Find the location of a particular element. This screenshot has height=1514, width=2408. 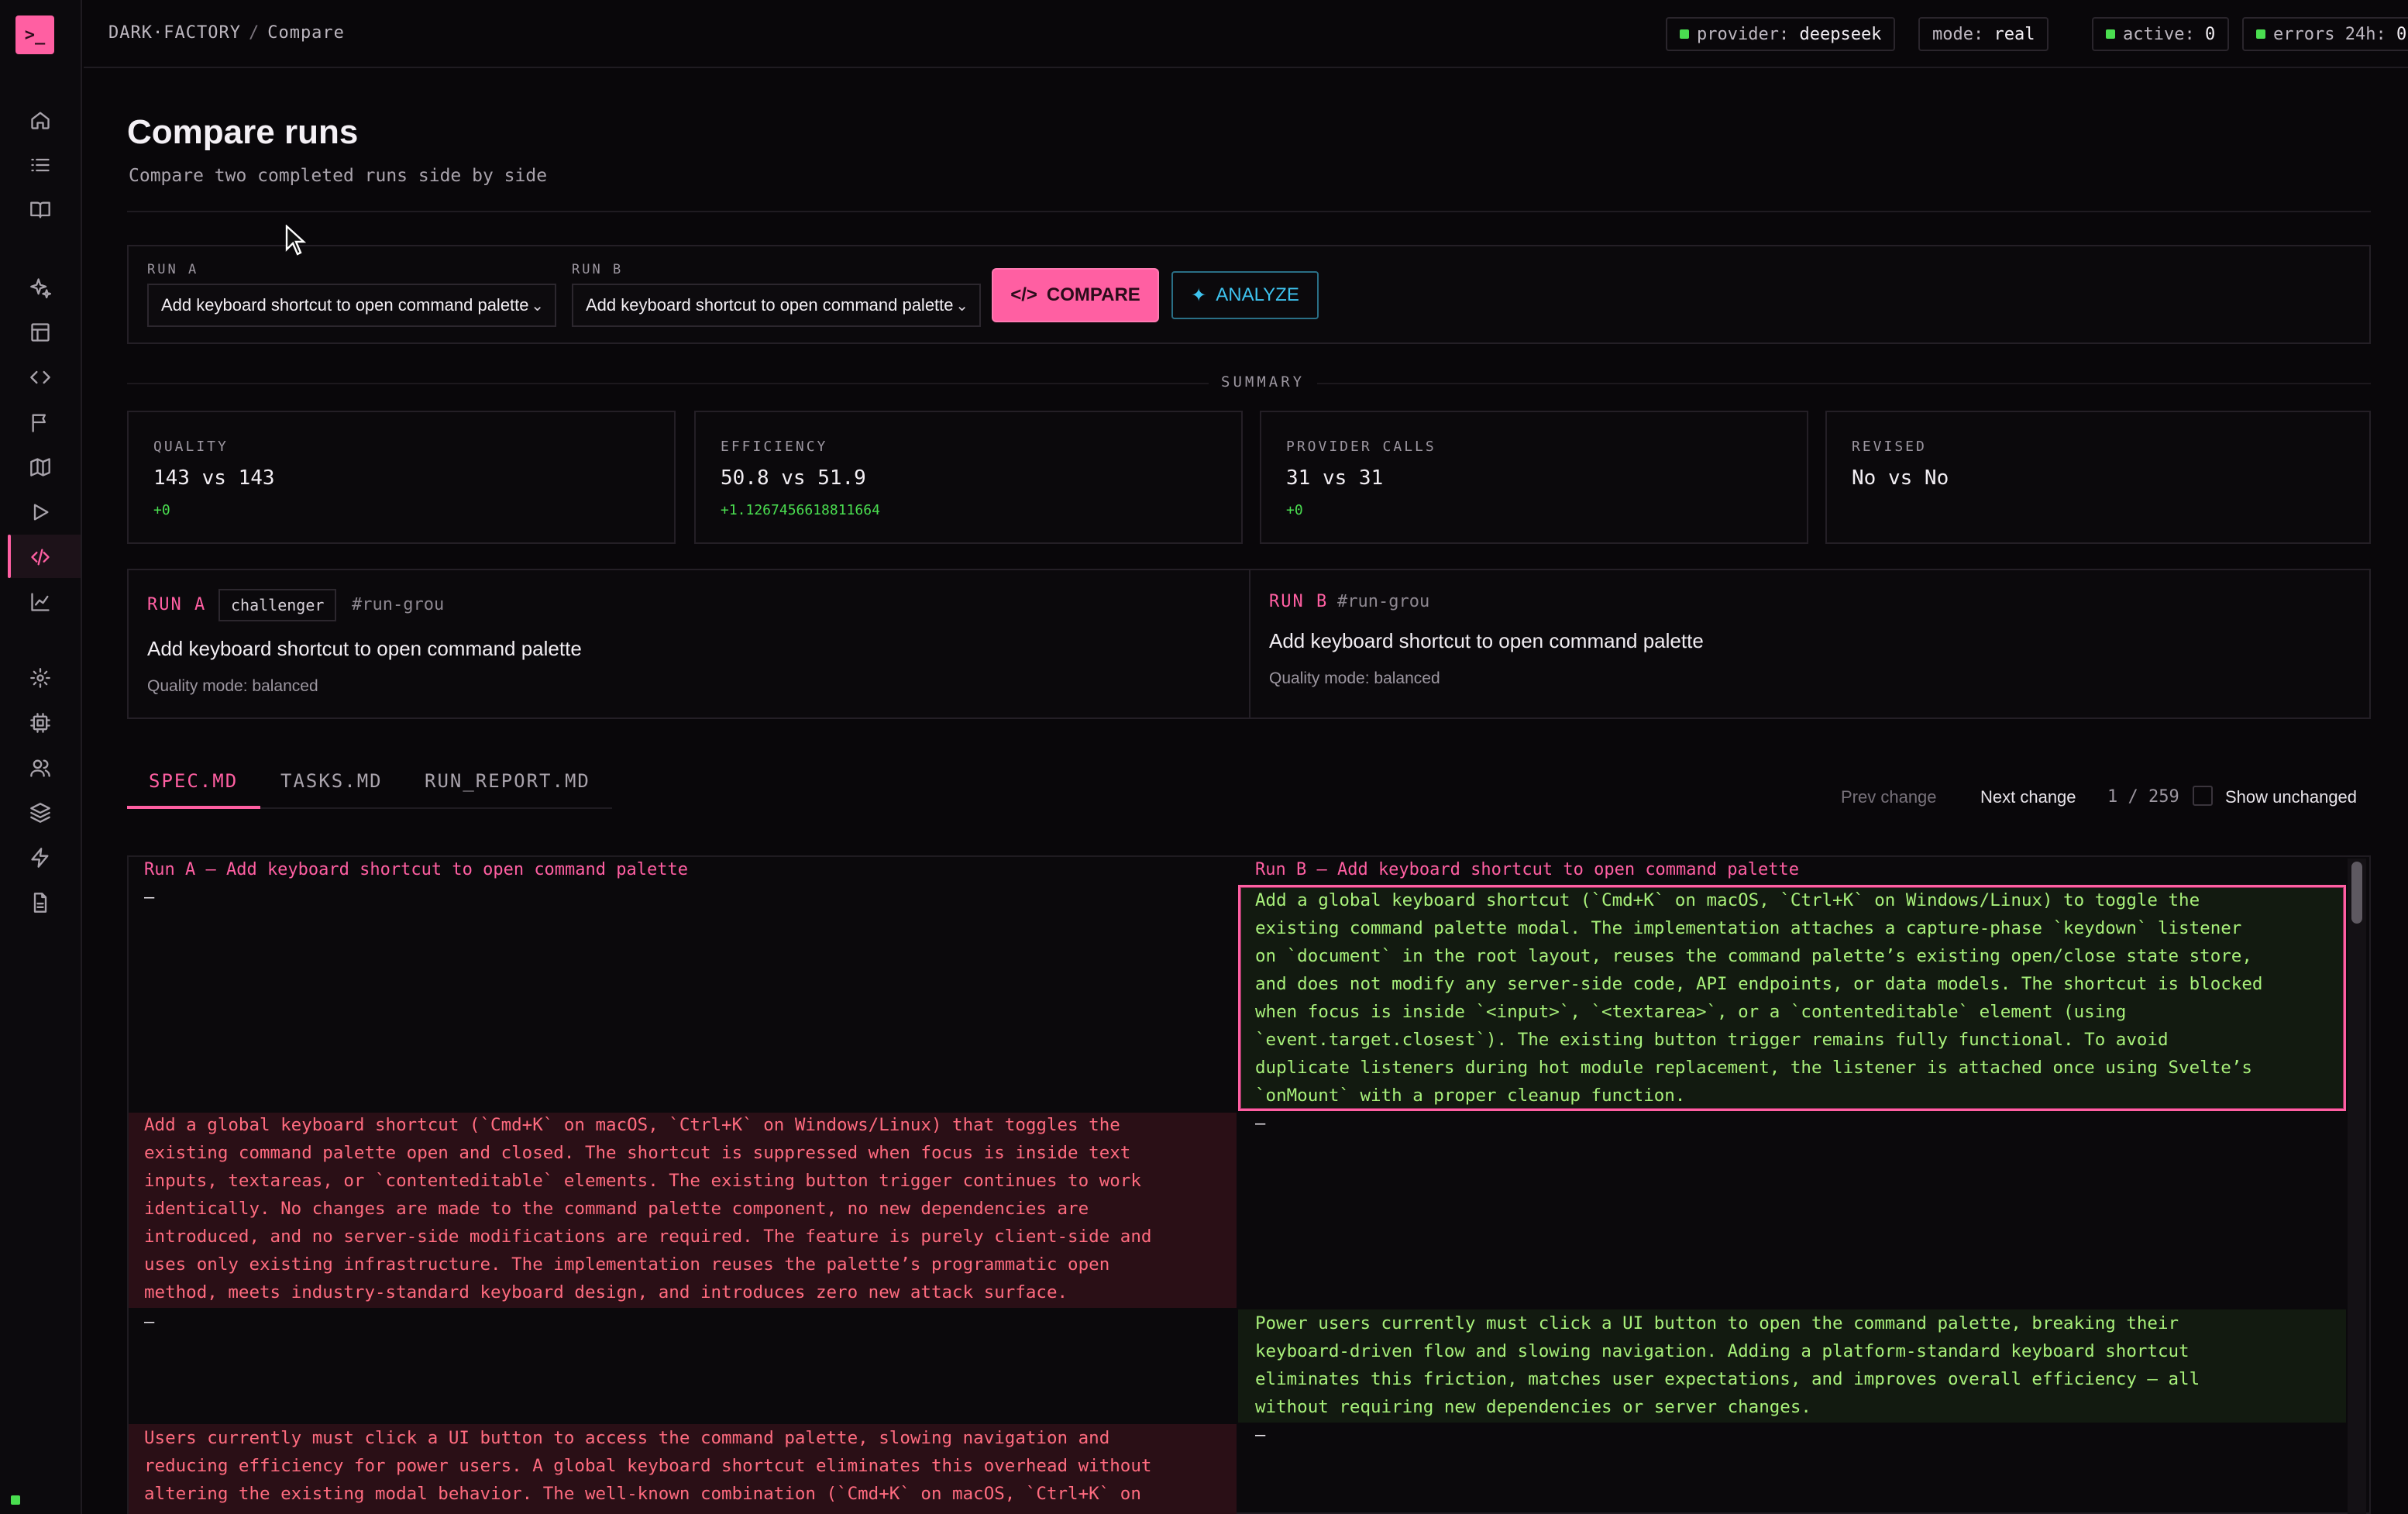

challenger-badge: challenger is located at coordinates (277, 605).